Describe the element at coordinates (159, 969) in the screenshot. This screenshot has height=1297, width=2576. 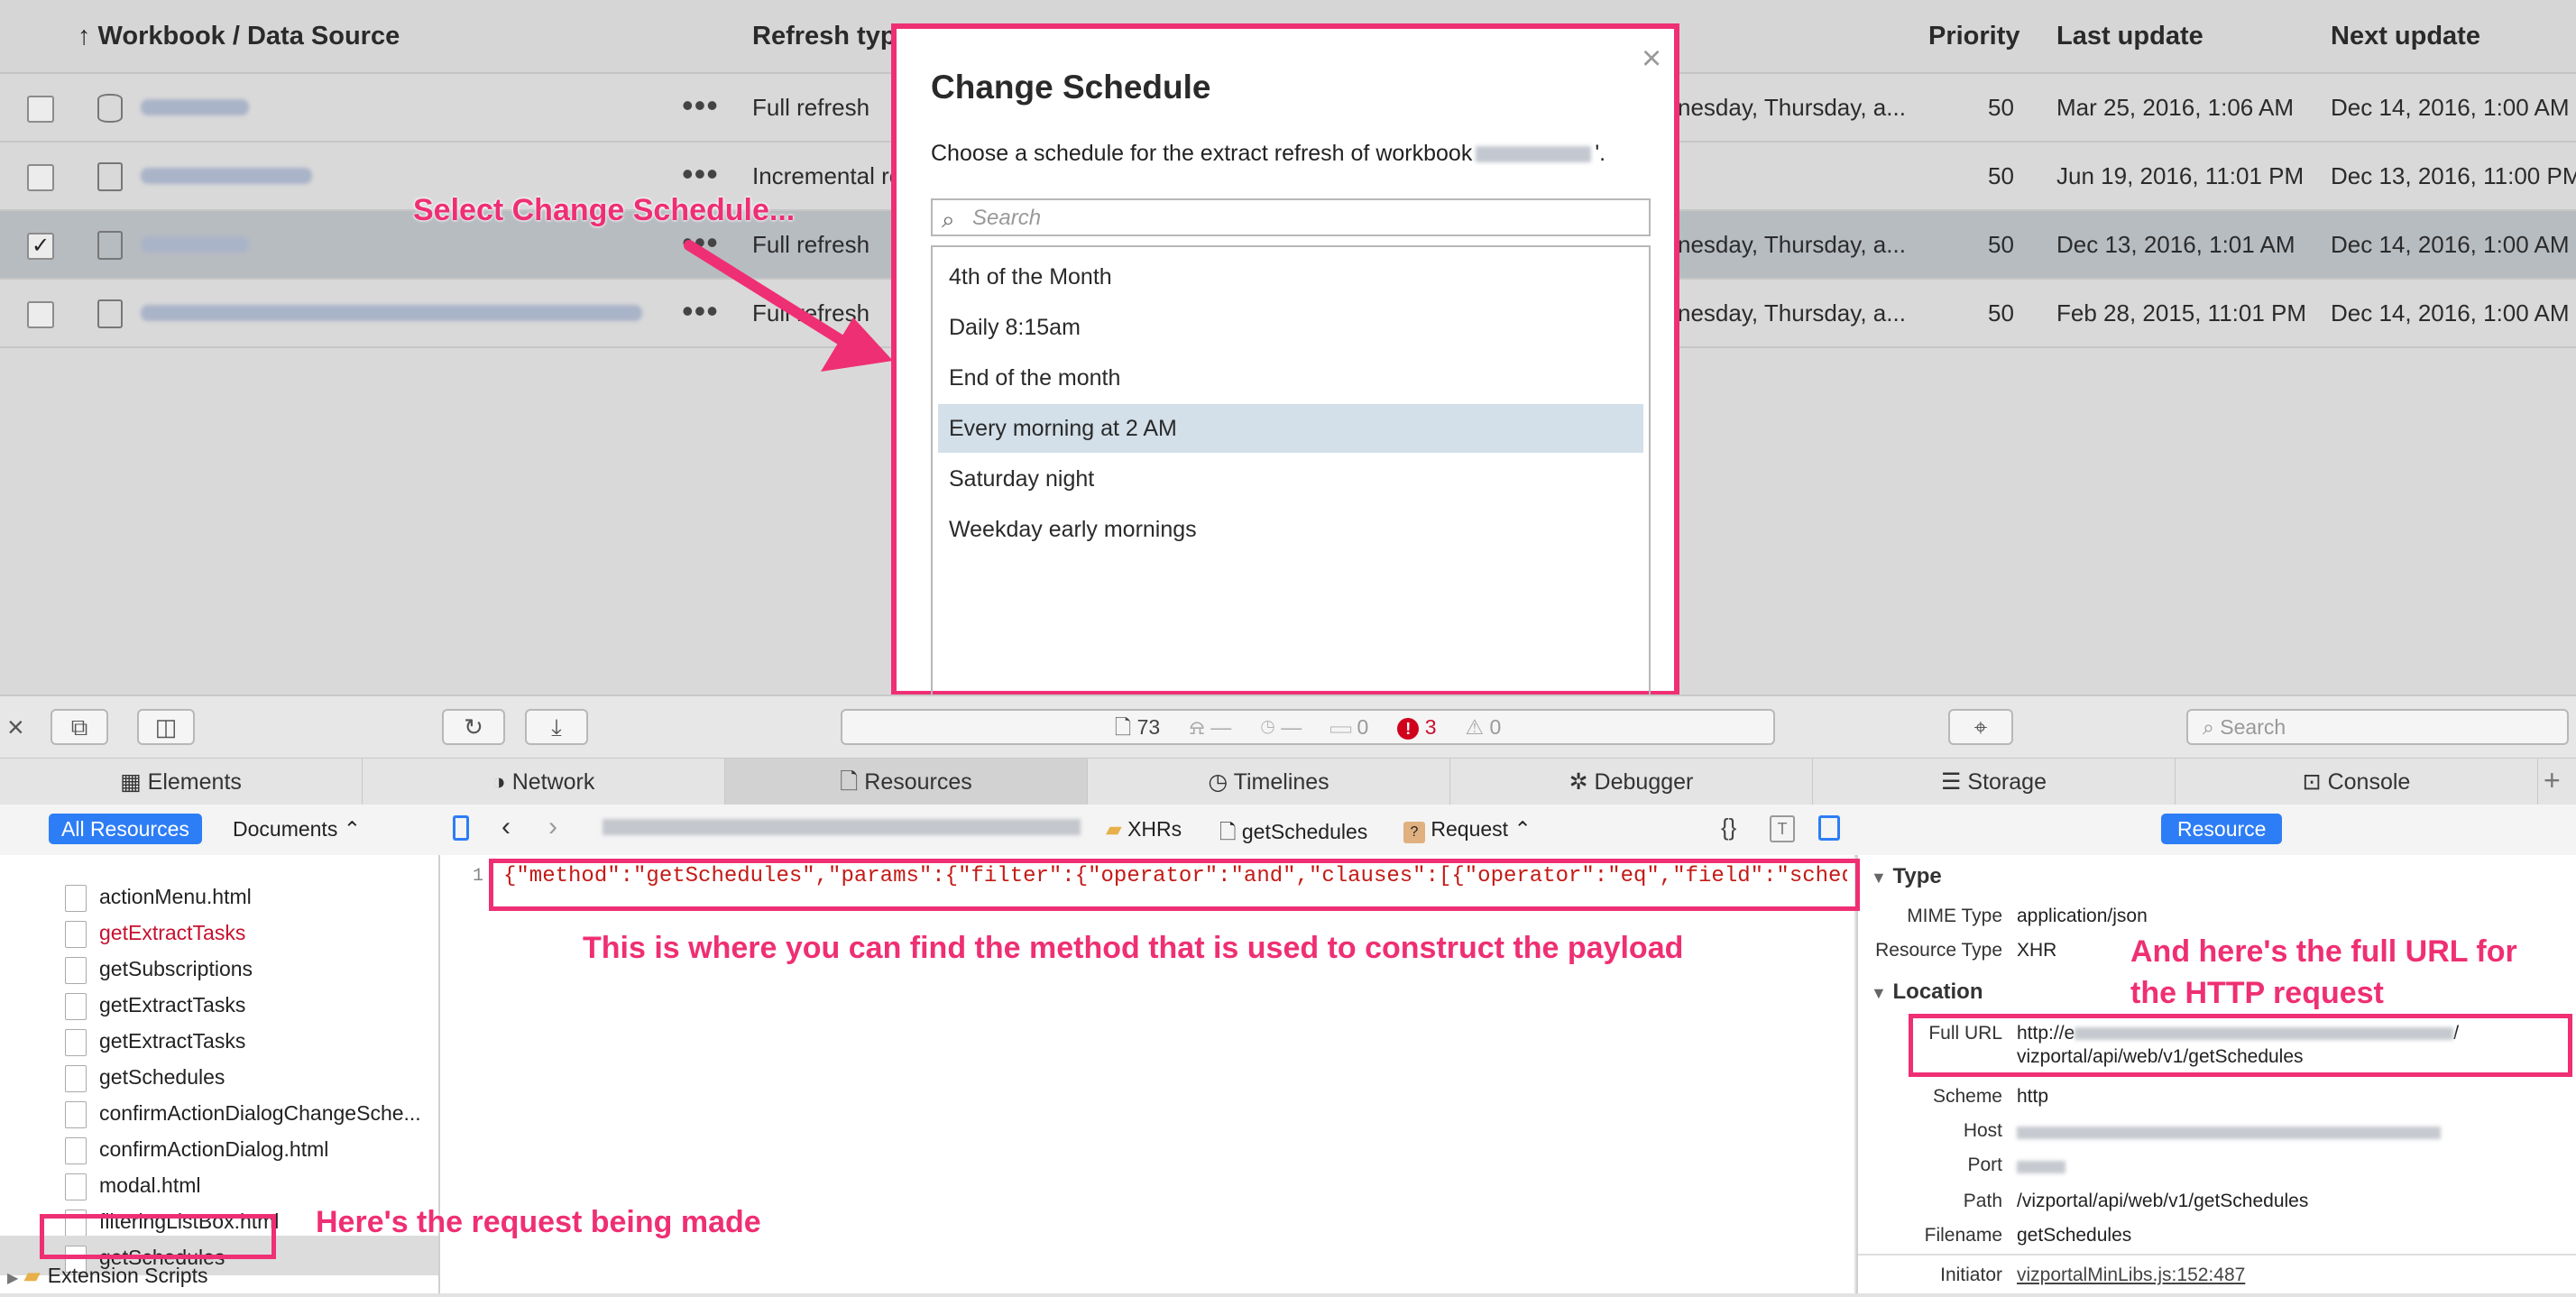
I see `sidebar-item: getSubscriptions` at that location.